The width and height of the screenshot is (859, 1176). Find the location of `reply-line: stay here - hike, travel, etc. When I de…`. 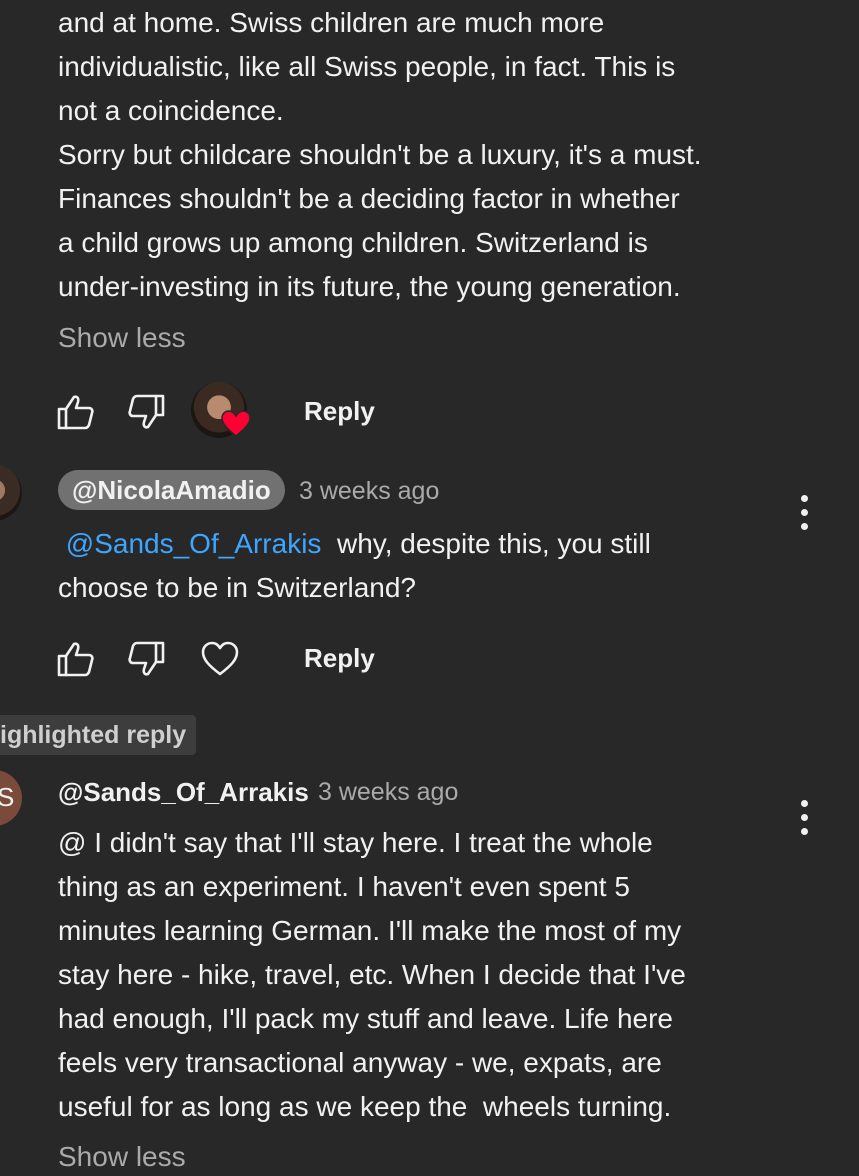

reply-line: stay here - hike, travel, etc. When I de… is located at coordinates (372, 974).